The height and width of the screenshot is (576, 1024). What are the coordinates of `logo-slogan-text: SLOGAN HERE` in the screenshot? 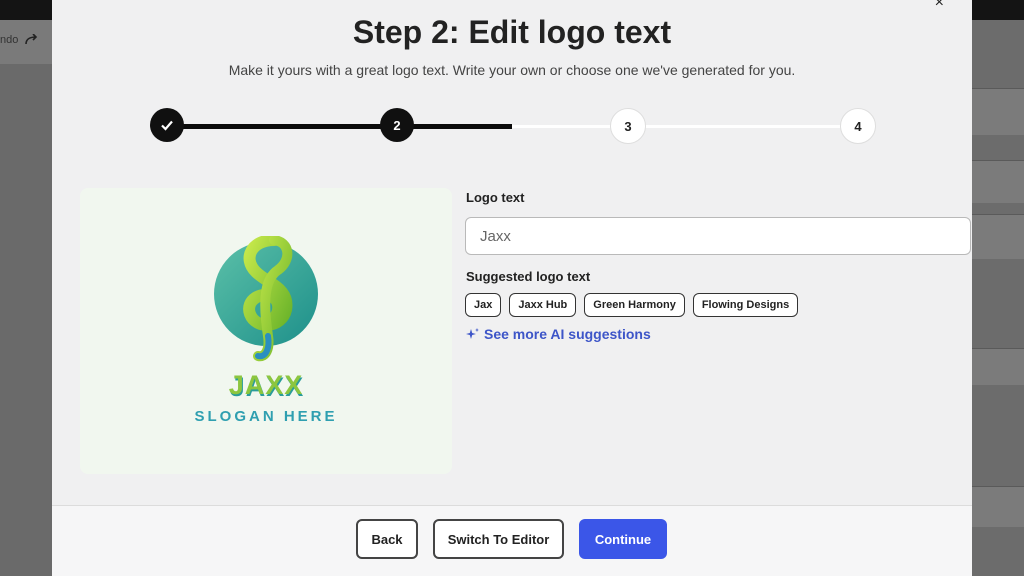 It's located at (266, 416).